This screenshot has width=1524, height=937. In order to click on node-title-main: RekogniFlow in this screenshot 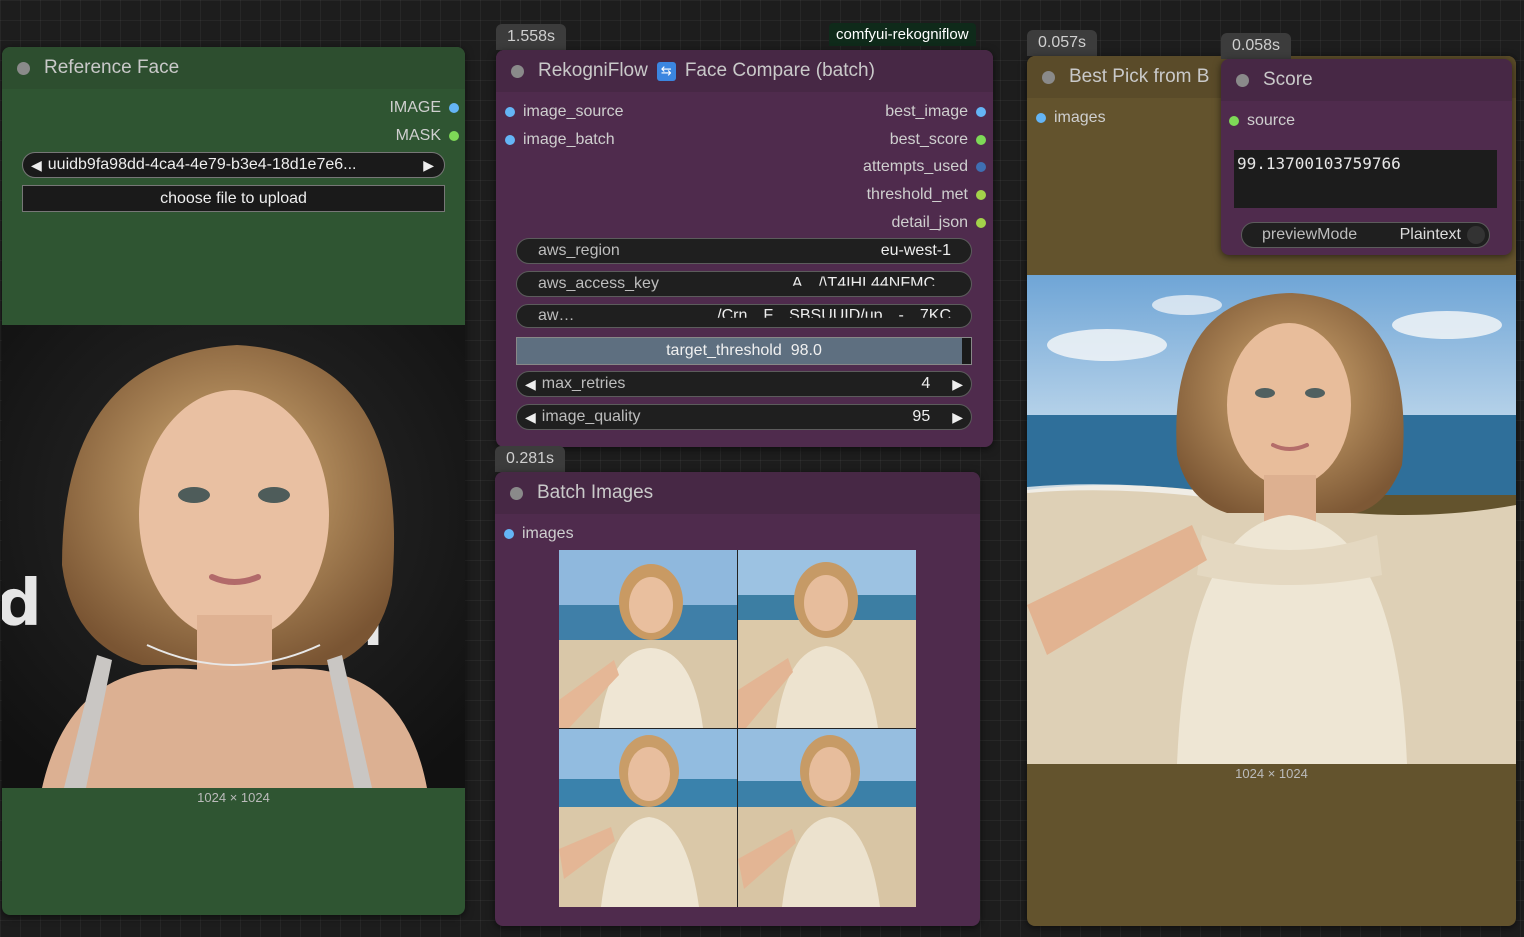, I will do `click(593, 70)`.